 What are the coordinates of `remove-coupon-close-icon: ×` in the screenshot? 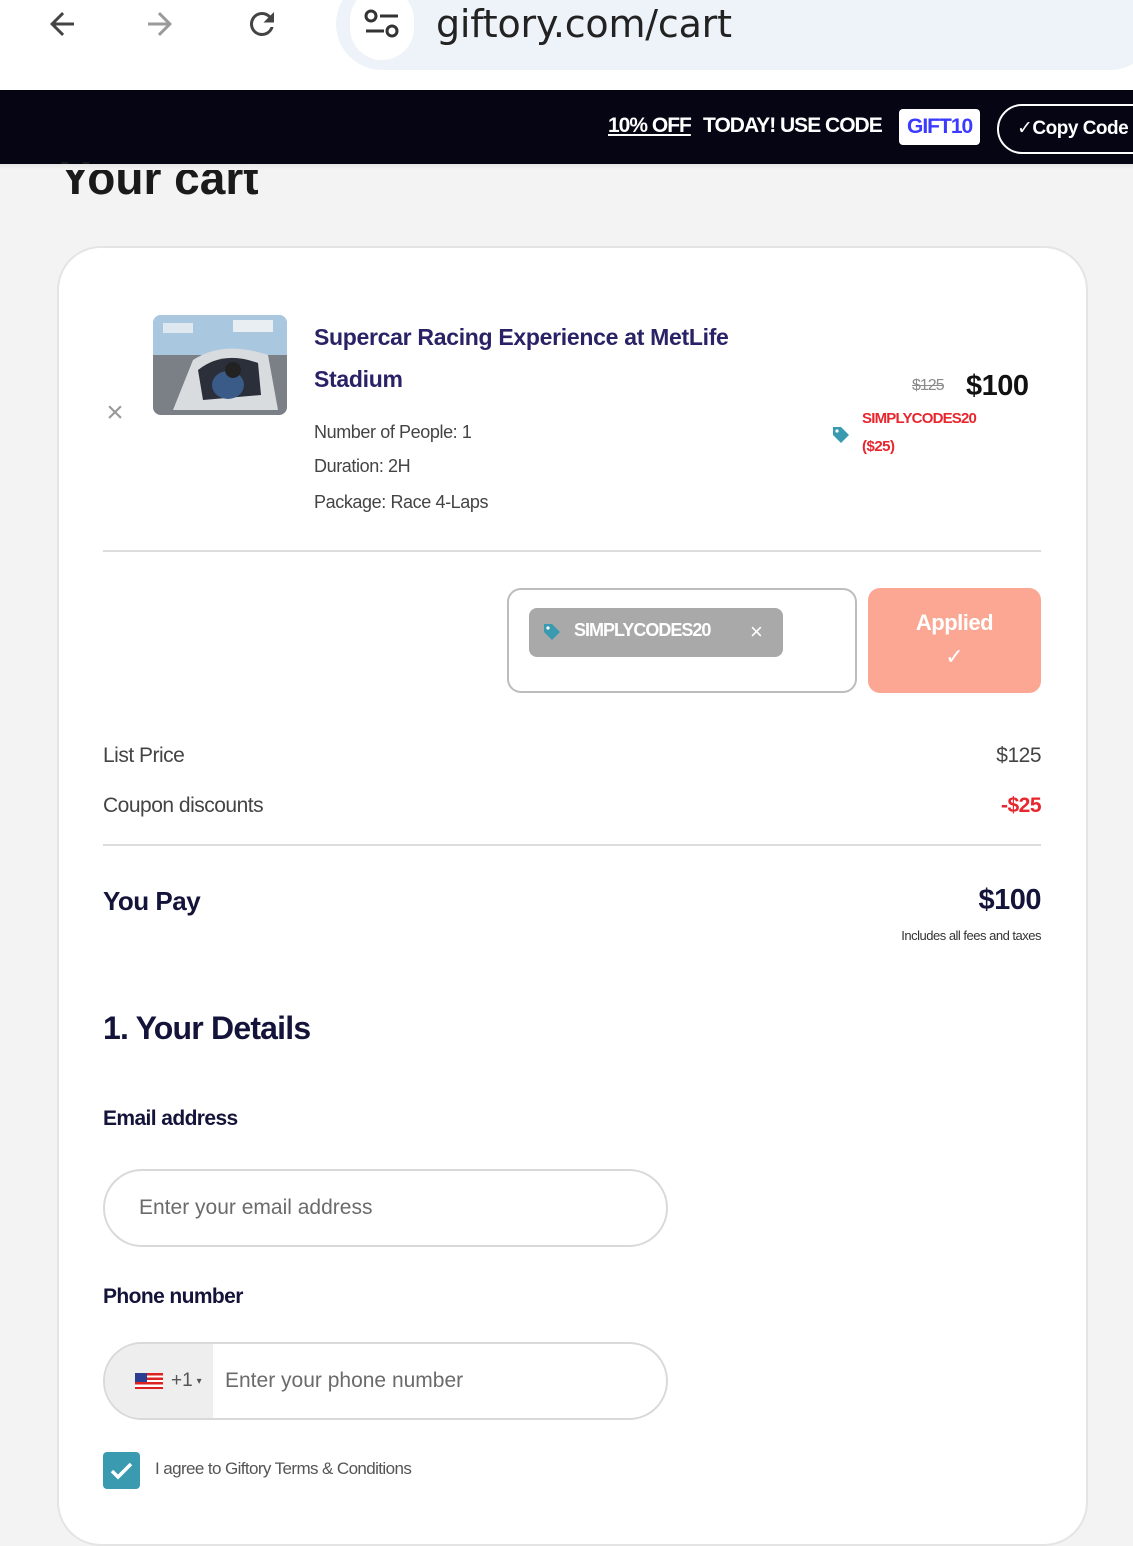 It's located at (756, 632).